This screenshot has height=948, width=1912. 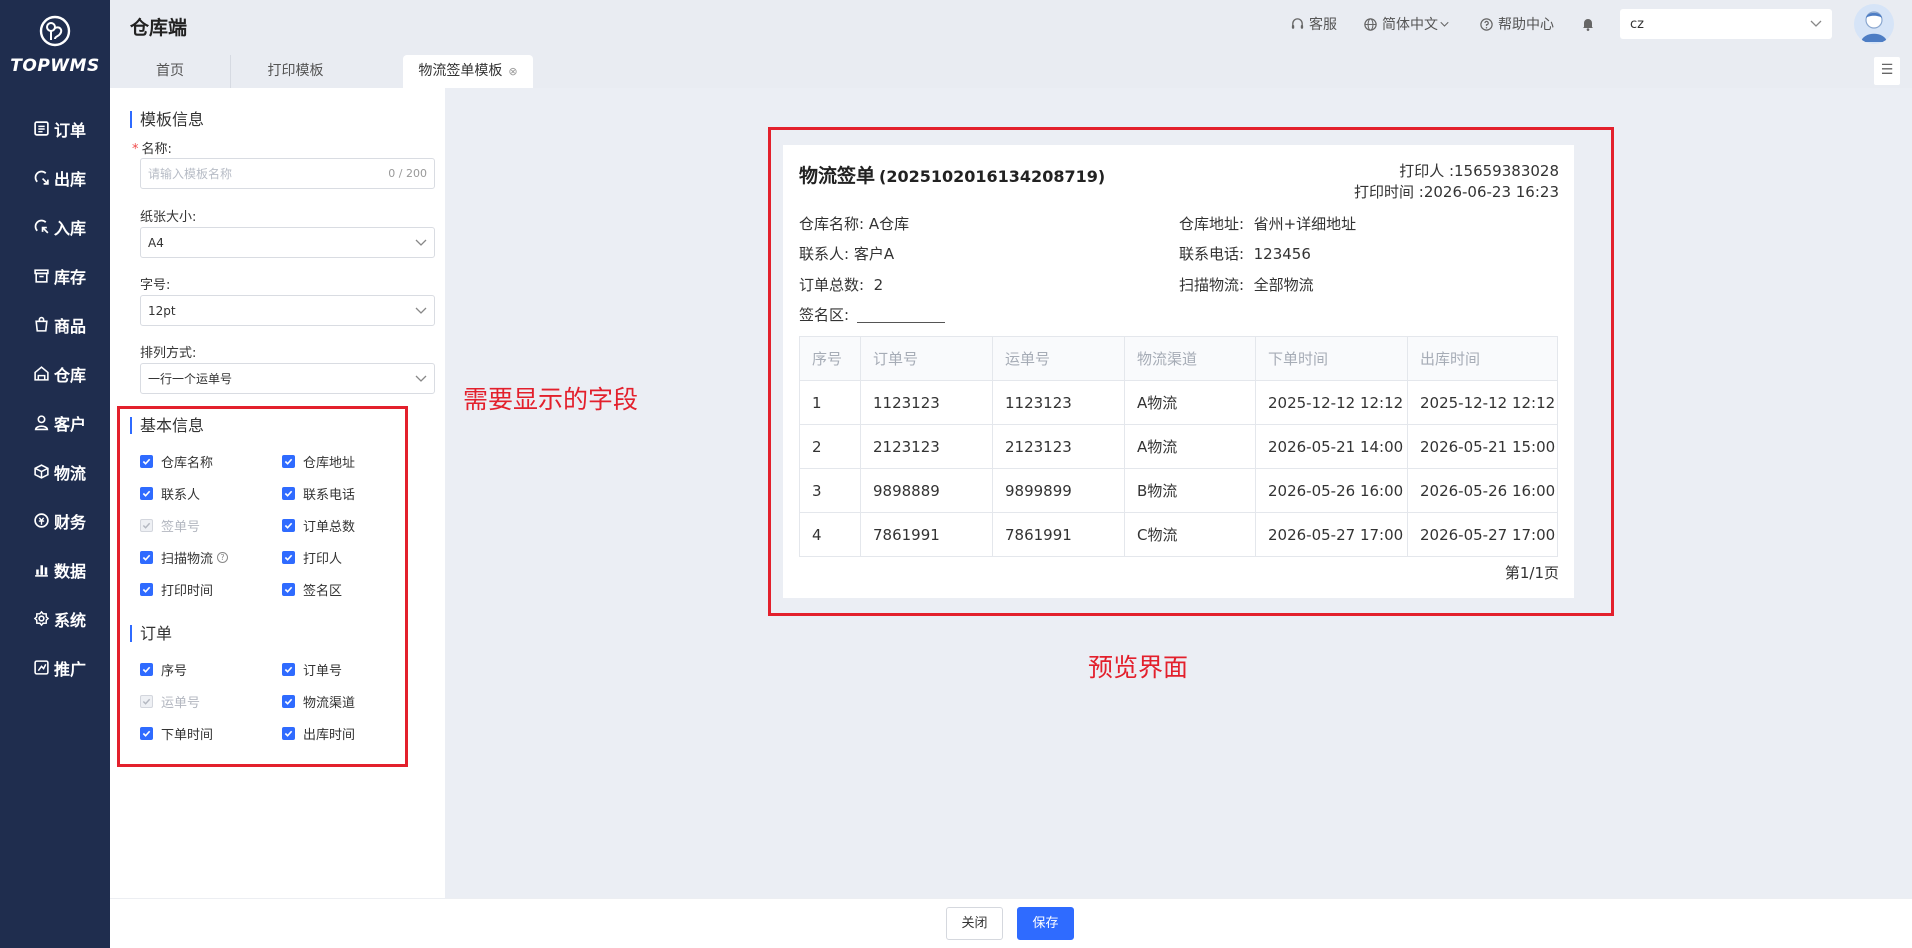 I want to click on logistics-icon, so click(x=41, y=471).